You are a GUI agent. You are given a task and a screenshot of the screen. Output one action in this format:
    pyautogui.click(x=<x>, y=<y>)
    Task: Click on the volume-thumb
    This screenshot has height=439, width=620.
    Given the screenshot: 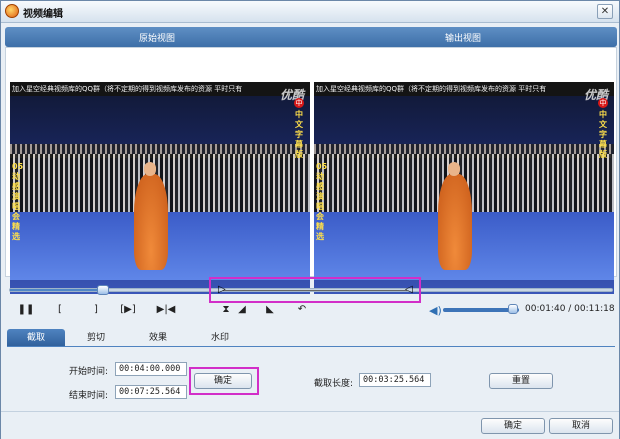 What is the action you would take?
    pyautogui.click(x=512, y=309)
    